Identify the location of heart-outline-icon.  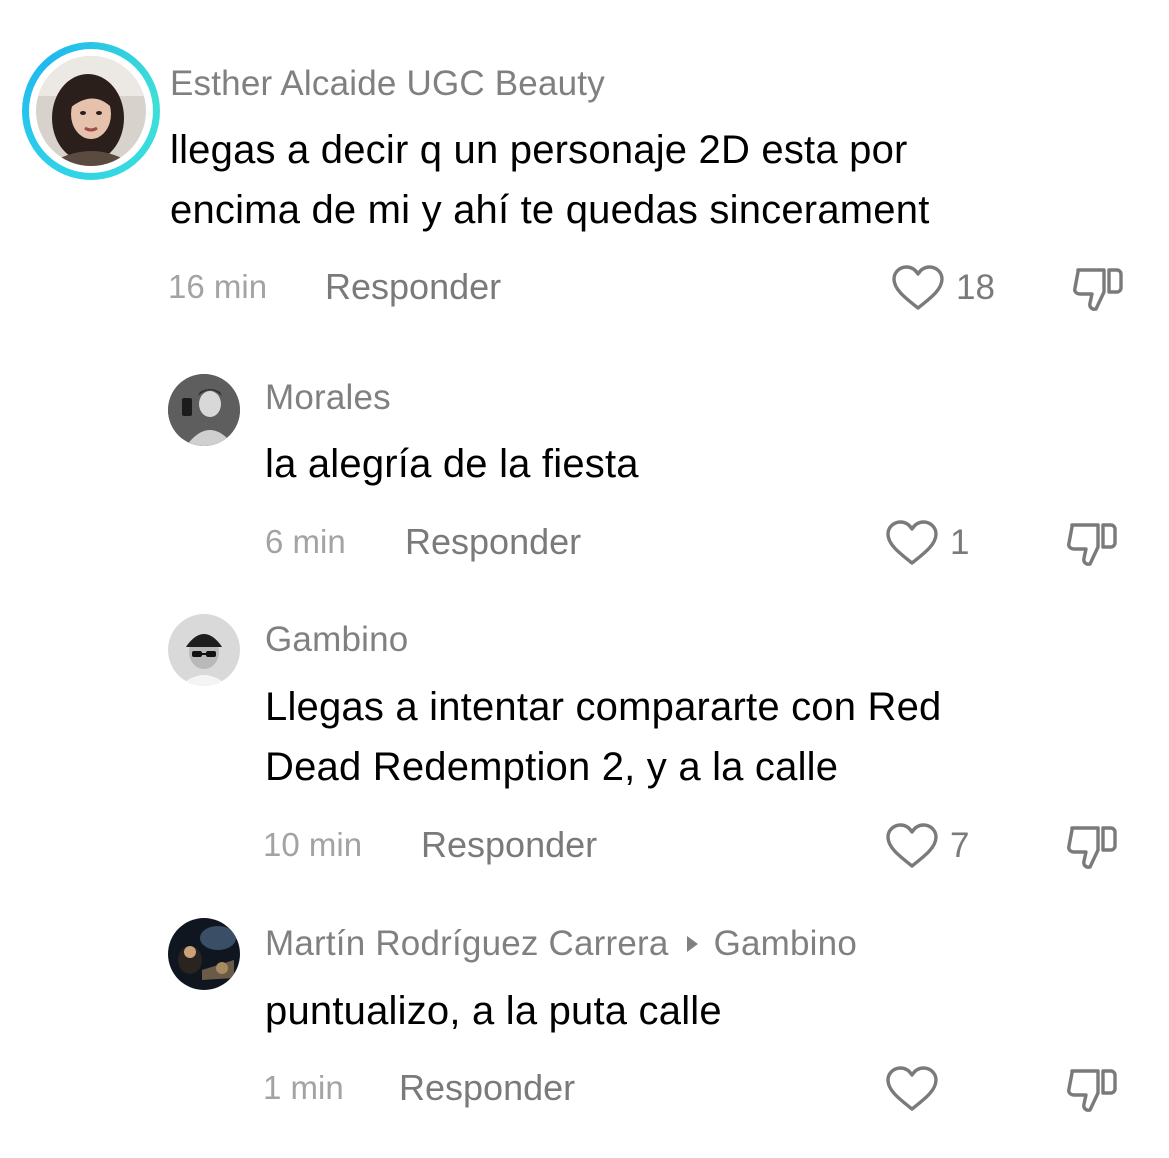
(912, 1088).